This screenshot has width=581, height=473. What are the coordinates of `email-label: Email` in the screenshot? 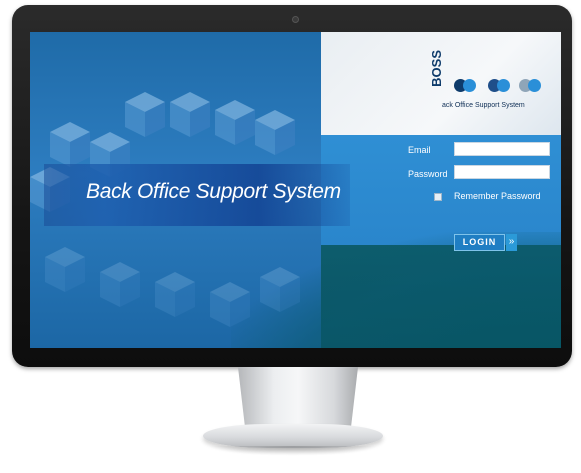 It's located at (419, 150).